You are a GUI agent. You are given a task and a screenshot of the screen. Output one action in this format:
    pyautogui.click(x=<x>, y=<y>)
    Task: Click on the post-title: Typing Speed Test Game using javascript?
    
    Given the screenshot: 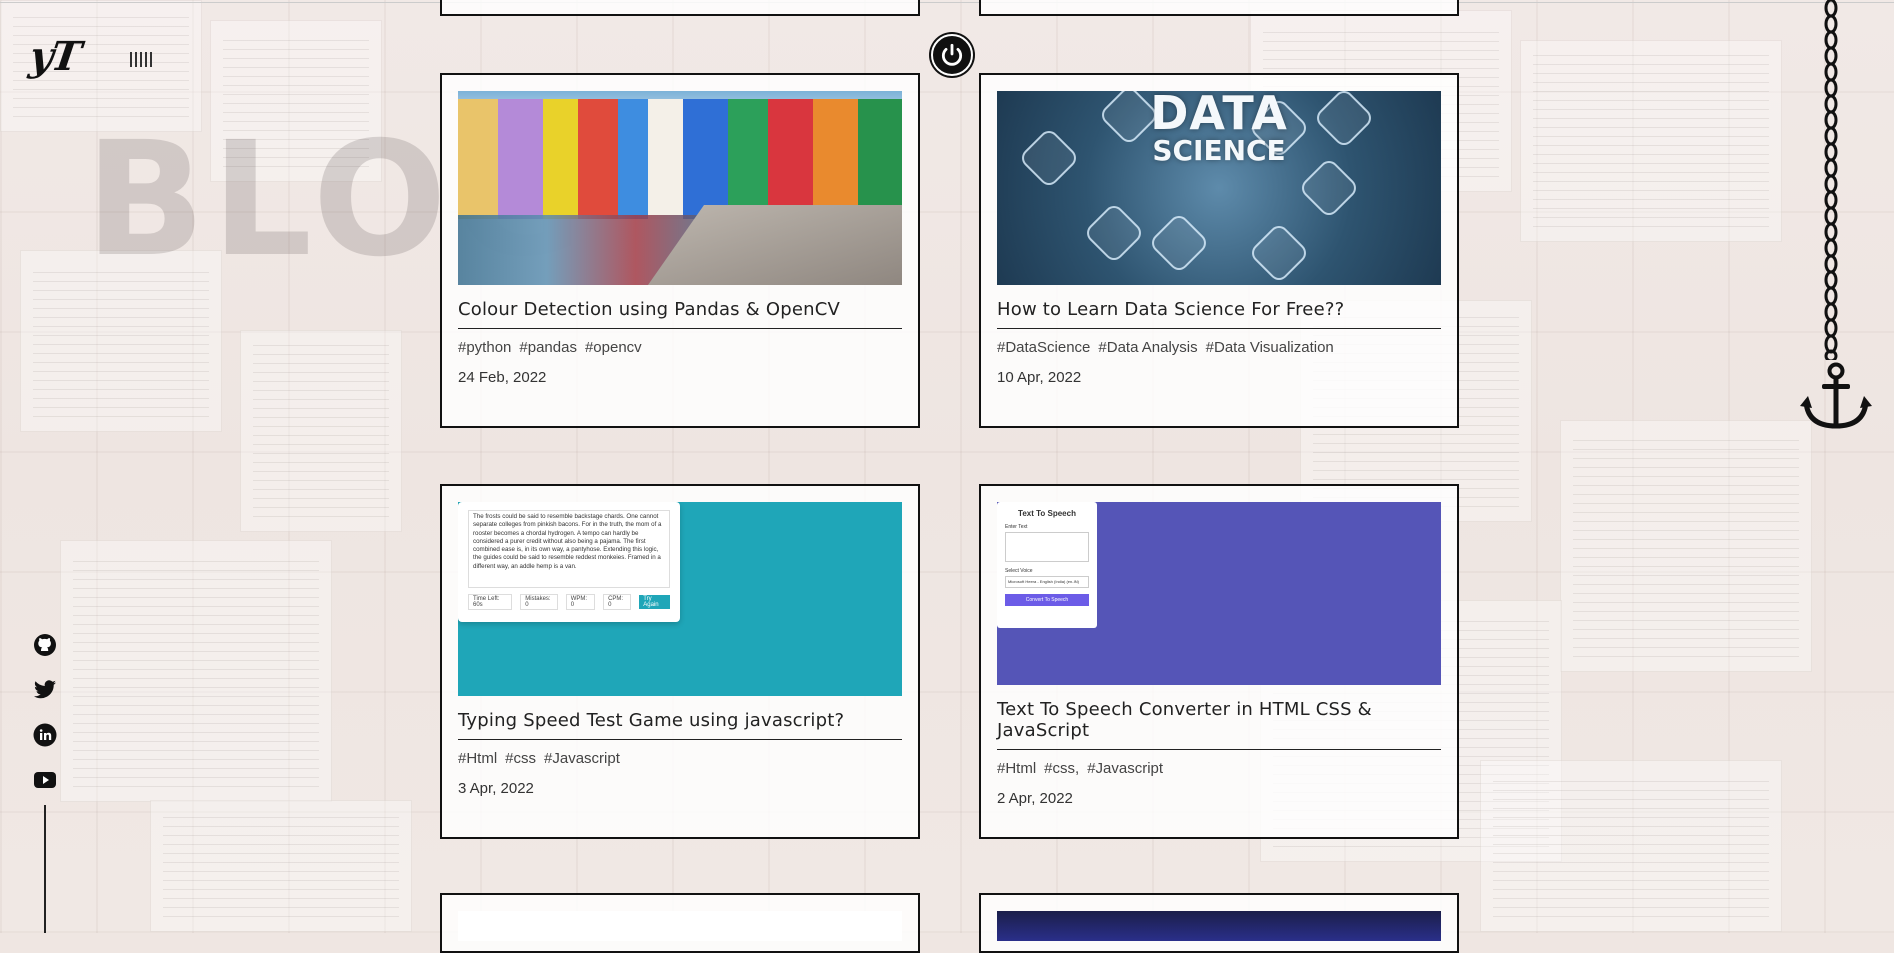 What is the action you would take?
    pyautogui.click(x=680, y=725)
    